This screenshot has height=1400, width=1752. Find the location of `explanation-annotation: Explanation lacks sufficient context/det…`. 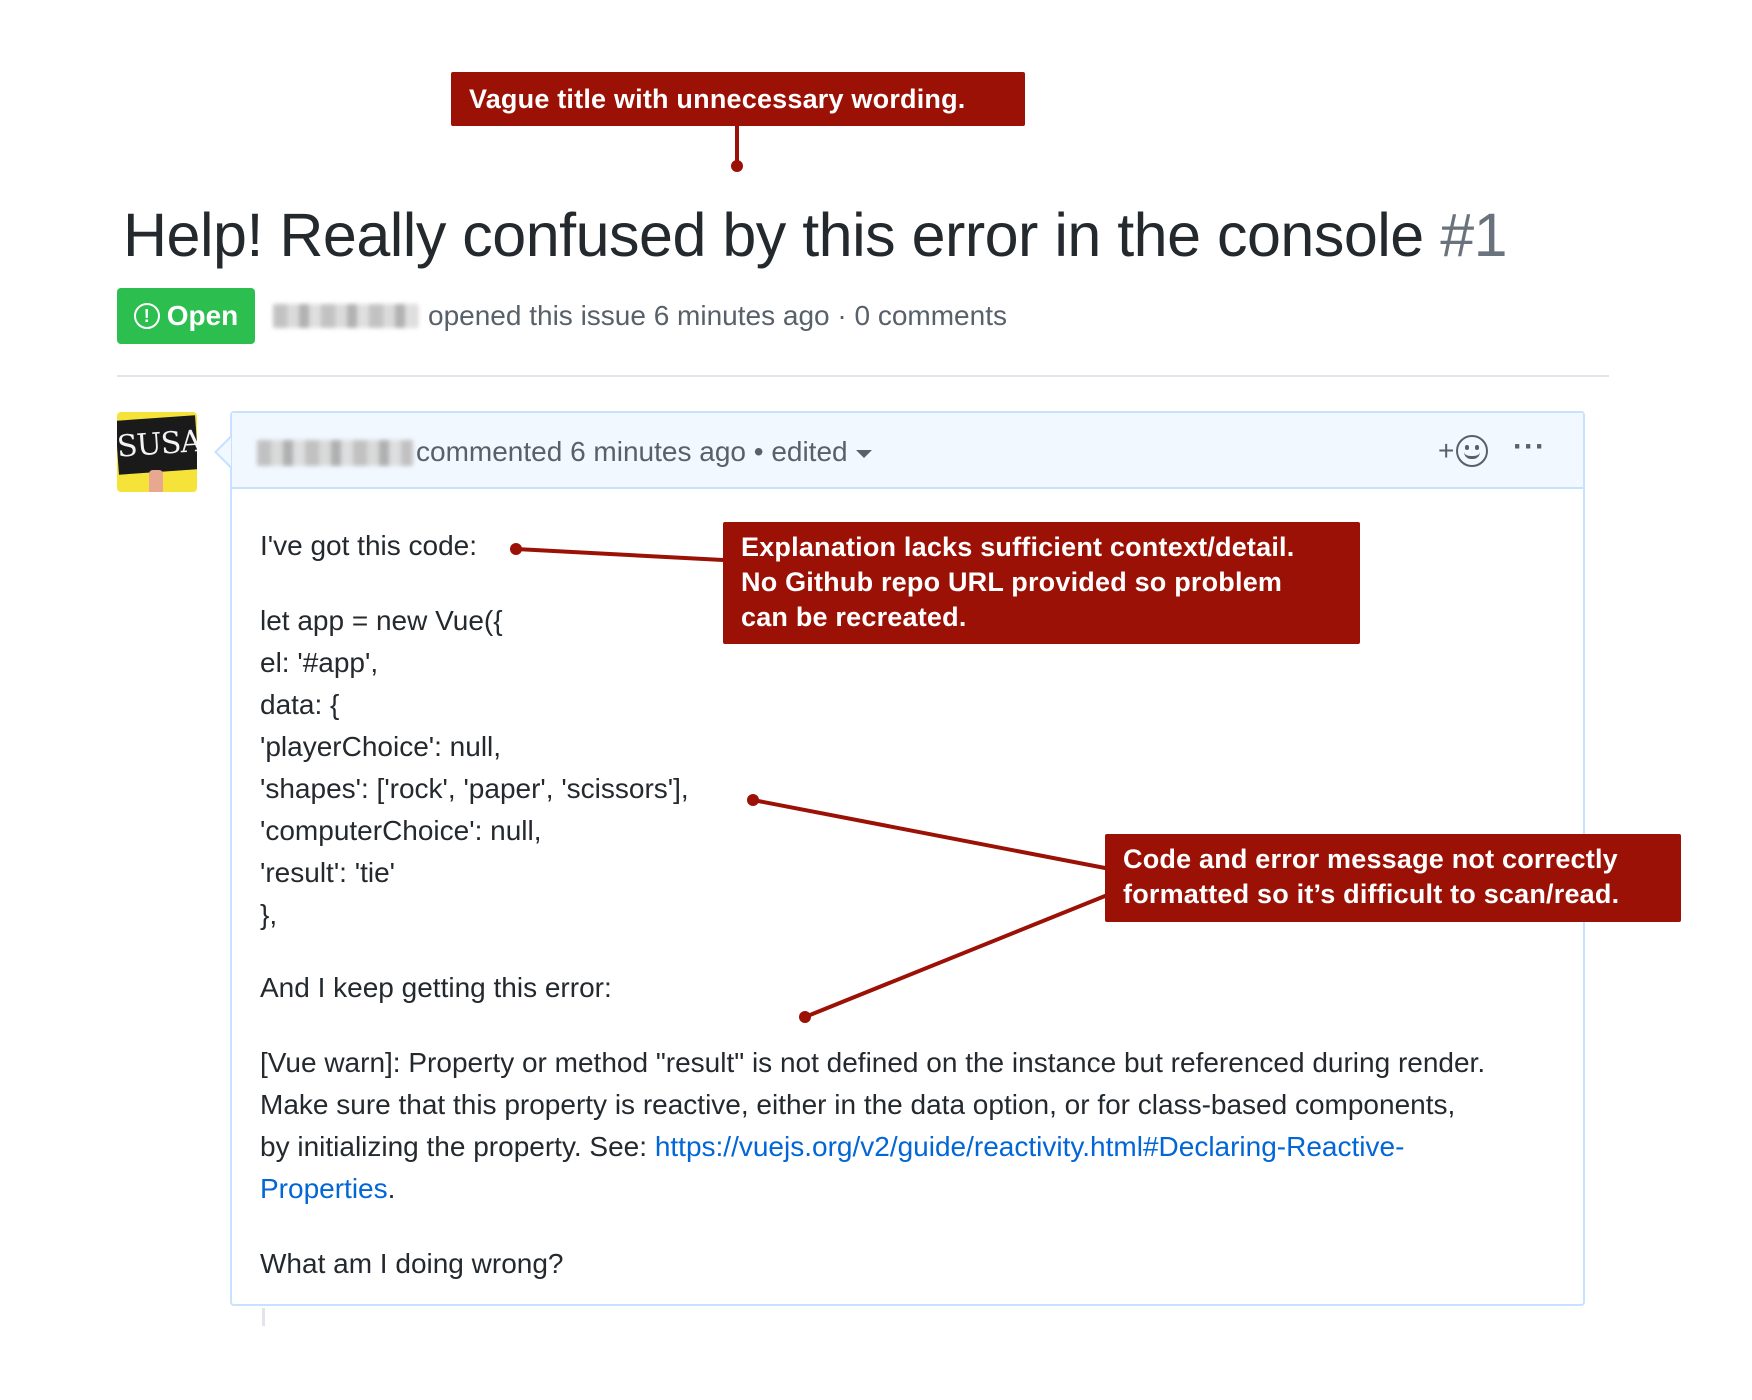

explanation-annotation: Explanation lacks sufficient context/det… is located at coordinates (1041, 583).